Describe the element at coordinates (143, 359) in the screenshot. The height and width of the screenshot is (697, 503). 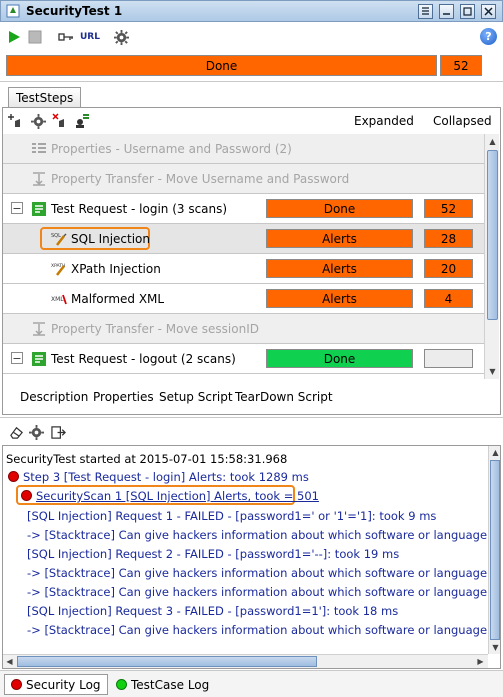
I see `row-label: Test Request - logout (2 scans)` at that location.